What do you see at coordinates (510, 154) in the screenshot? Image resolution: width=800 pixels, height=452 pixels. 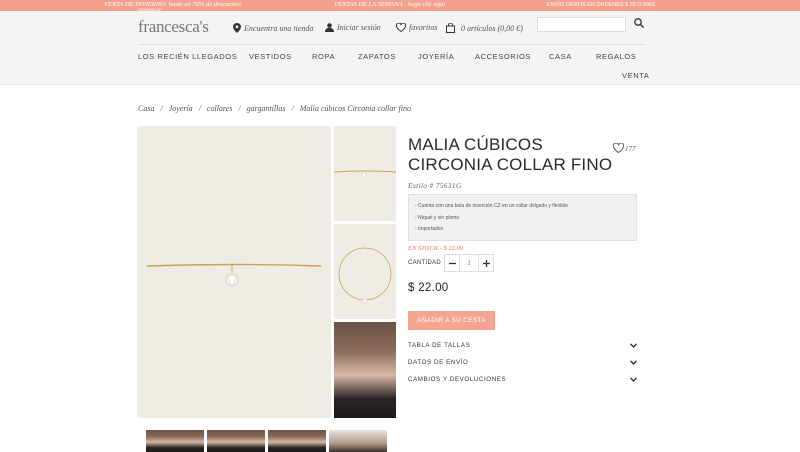 I see `product-title: MALIA CÚBICOS CIRCONIA COLLAR FINO` at bounding box center [510, 154].